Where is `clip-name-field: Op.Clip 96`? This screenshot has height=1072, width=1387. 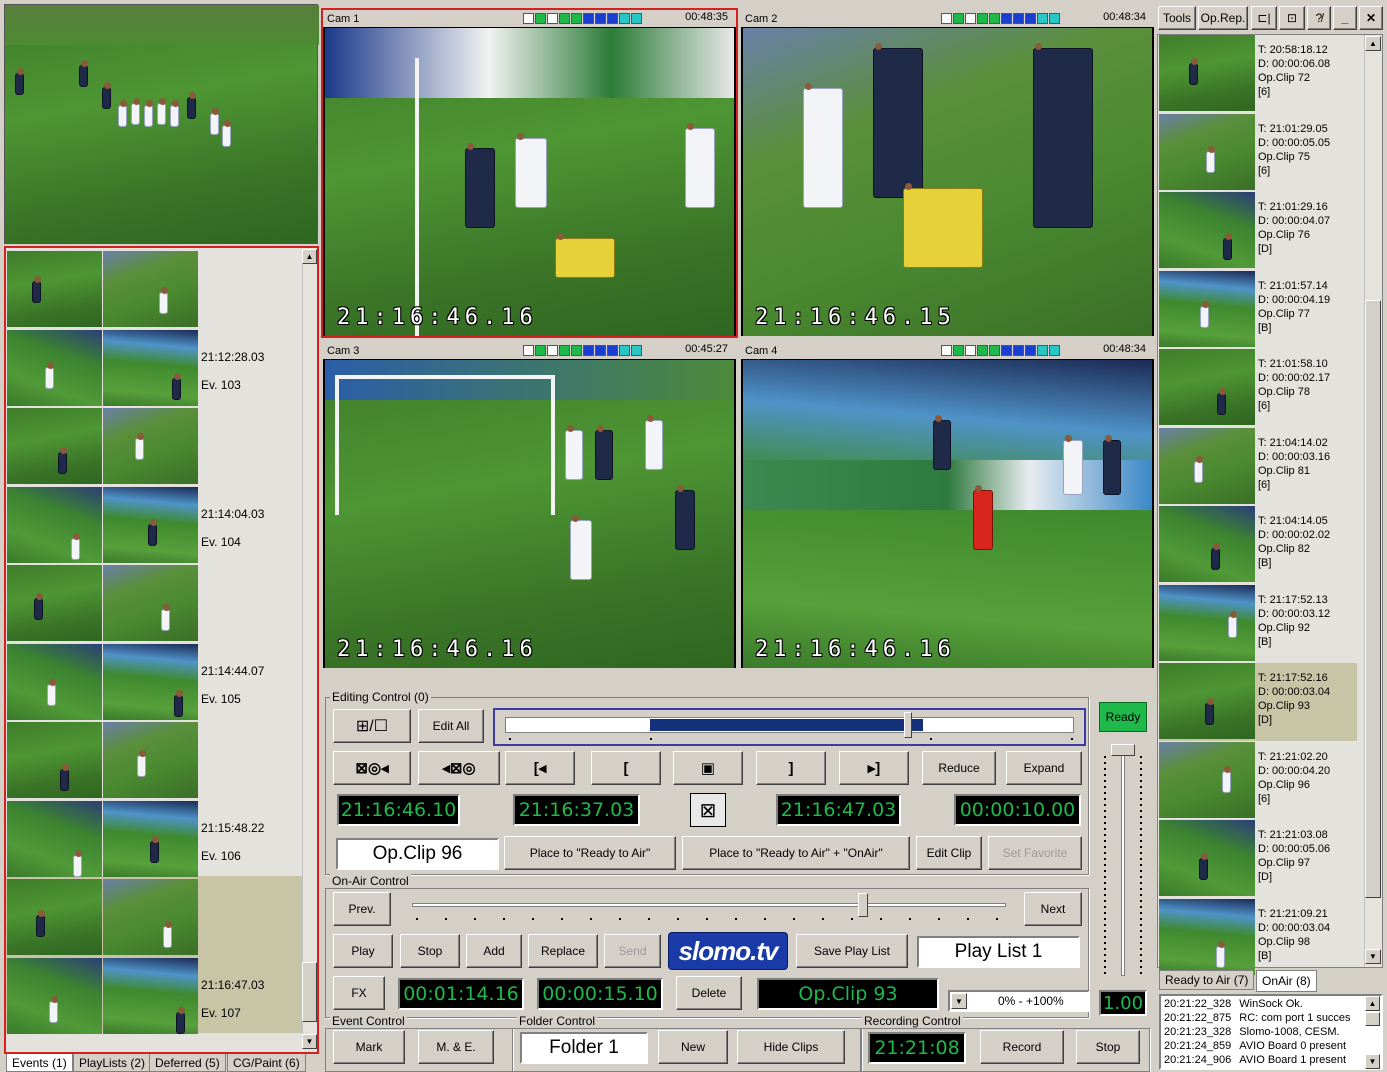 clip-name-field: Op.Clip 96 is located at coordinates (417, 854).